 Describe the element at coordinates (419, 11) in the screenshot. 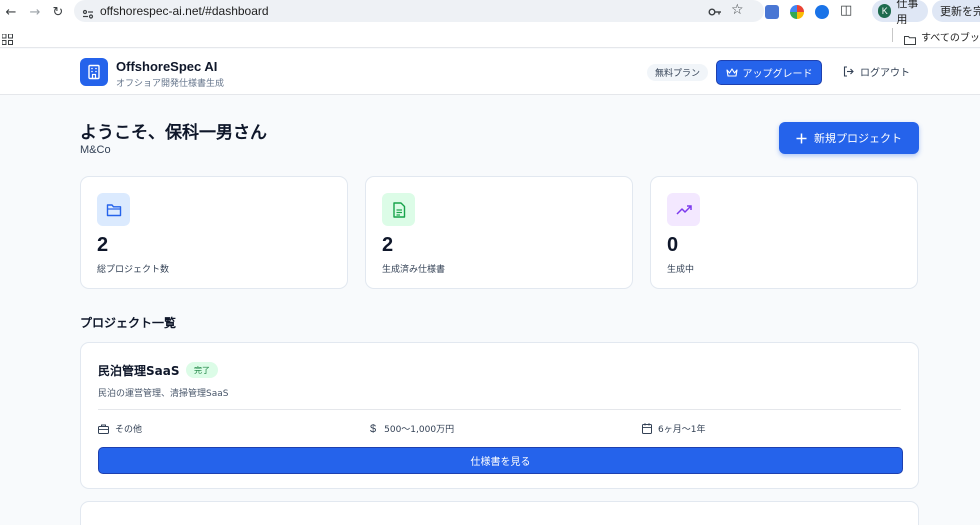

I see `address-bar: offshorespec-ai.net/#dashboard ☆` at that location.